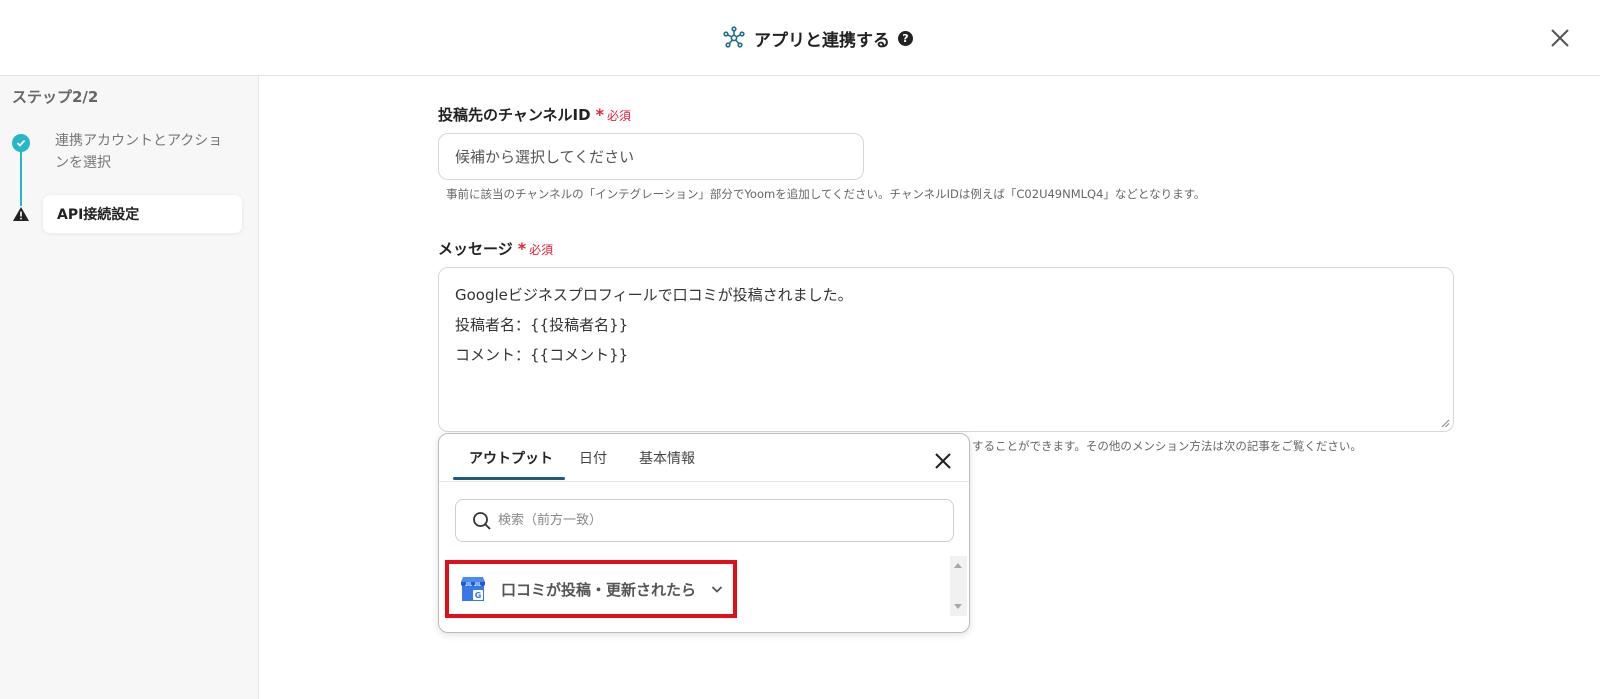  I want to click on channel-select: 候補から選択してください, so click(651, 156).